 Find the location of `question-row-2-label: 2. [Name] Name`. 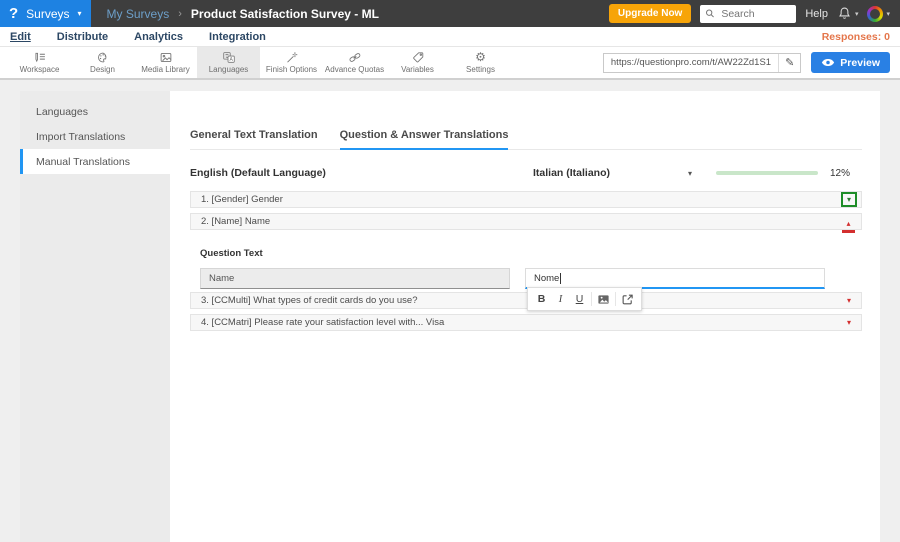

question-row-2-label: 2. [Name] Name is located at coordinates (236, 221).